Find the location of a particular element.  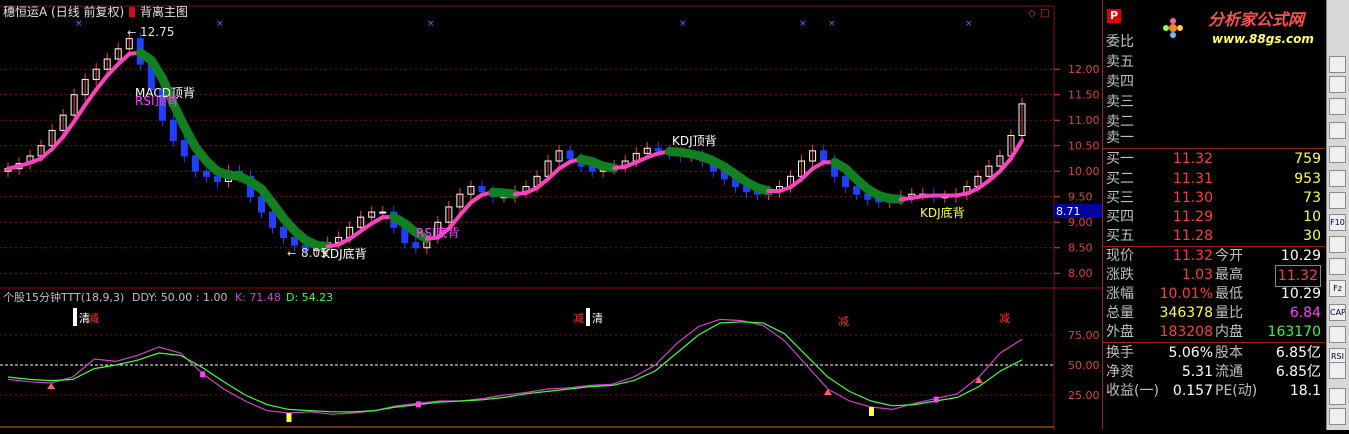

table-icon is located at coordinates (1337, 106).